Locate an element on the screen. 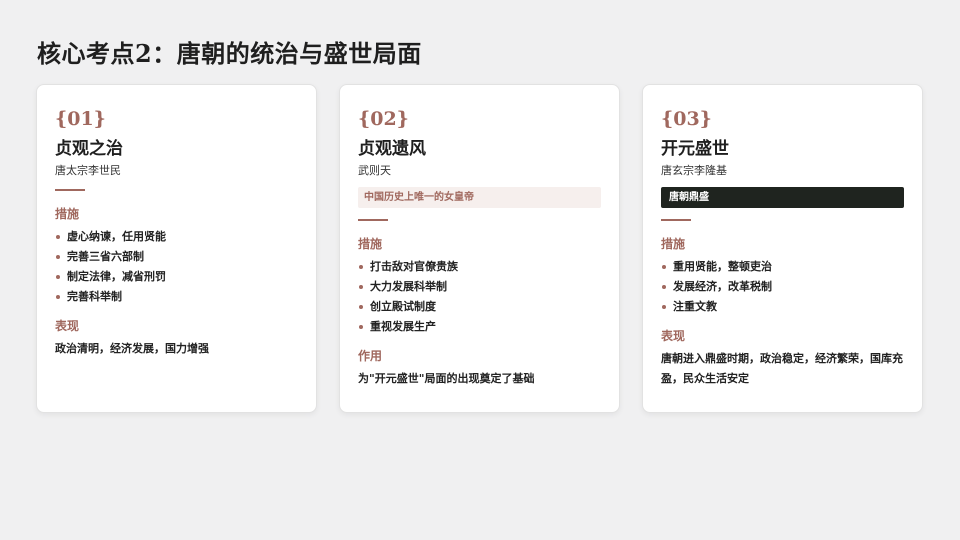 The width and height of the screenshot is (960, 540). list-item-text: 虚心纳谏，任用贤能 is located at coordinates (116, 236).